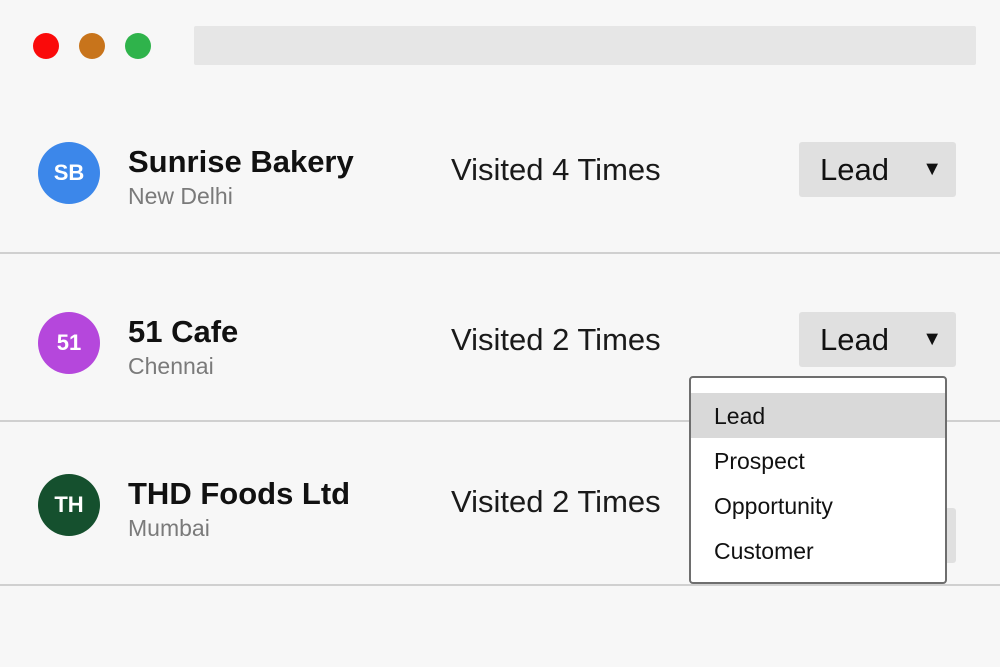 This screenshot has height=667, width=1000. What do you see at coordinates (46, 46) in the screenshot?
I see `close-window-button` at bounding box center [46, 46].